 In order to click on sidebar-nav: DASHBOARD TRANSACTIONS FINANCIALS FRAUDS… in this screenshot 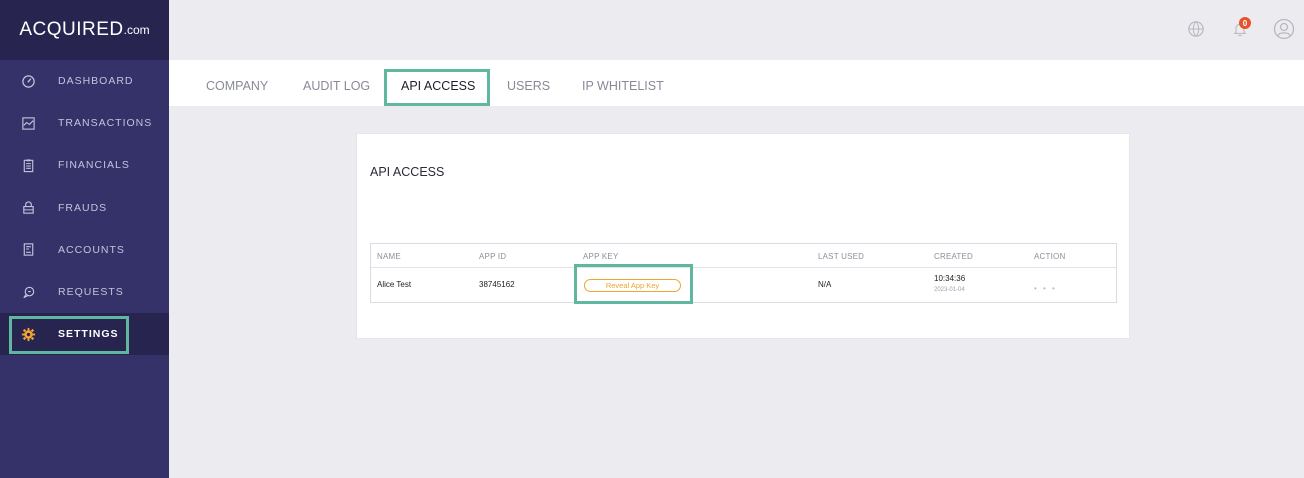, I will do `click(84, 208)`.